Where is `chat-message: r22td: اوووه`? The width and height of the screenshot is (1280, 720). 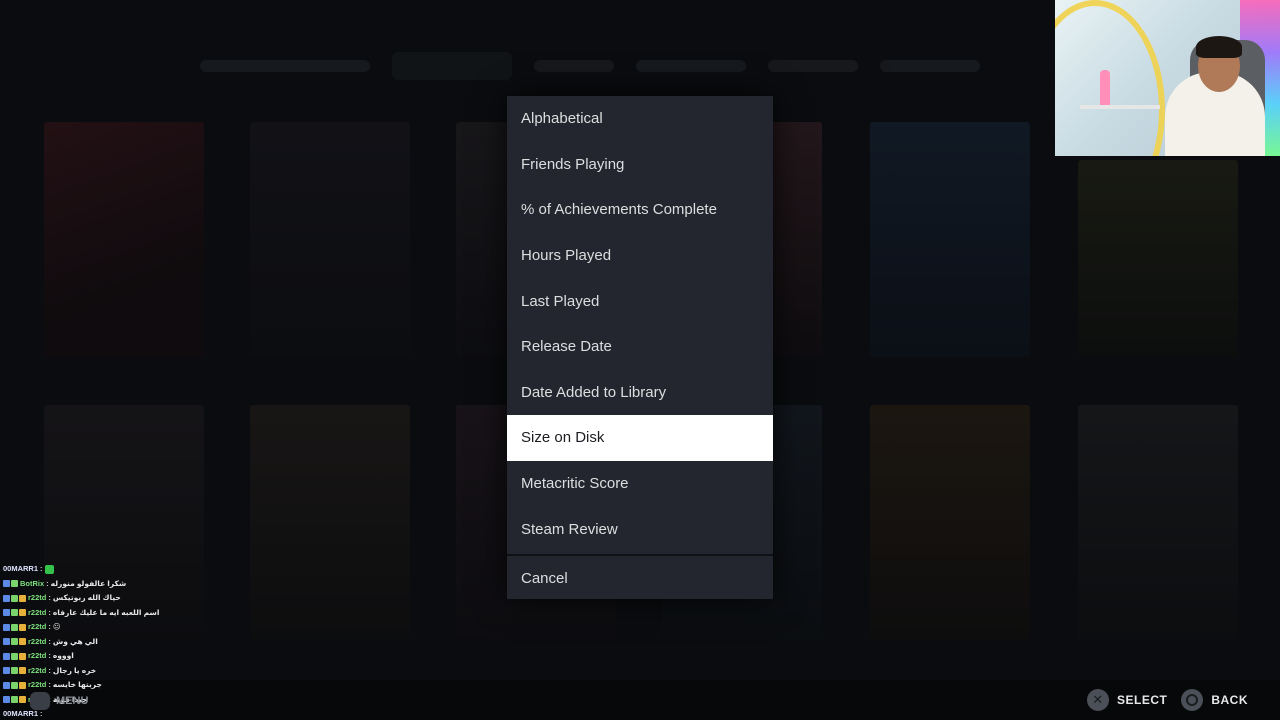
chat-message: r22td: اوووه is located at coordinates (113, 656).